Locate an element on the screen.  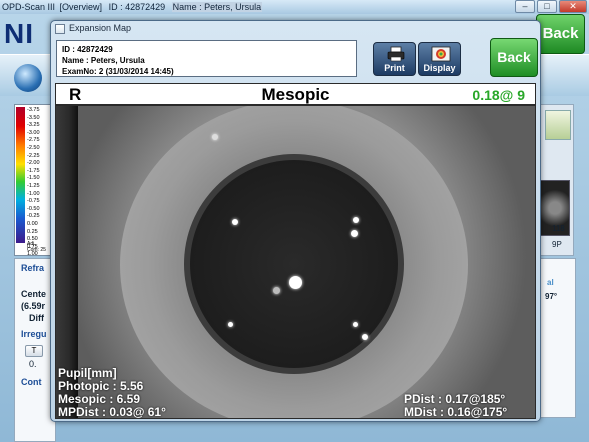
scale-value: -3.50 is located at coordinates (33, 117).